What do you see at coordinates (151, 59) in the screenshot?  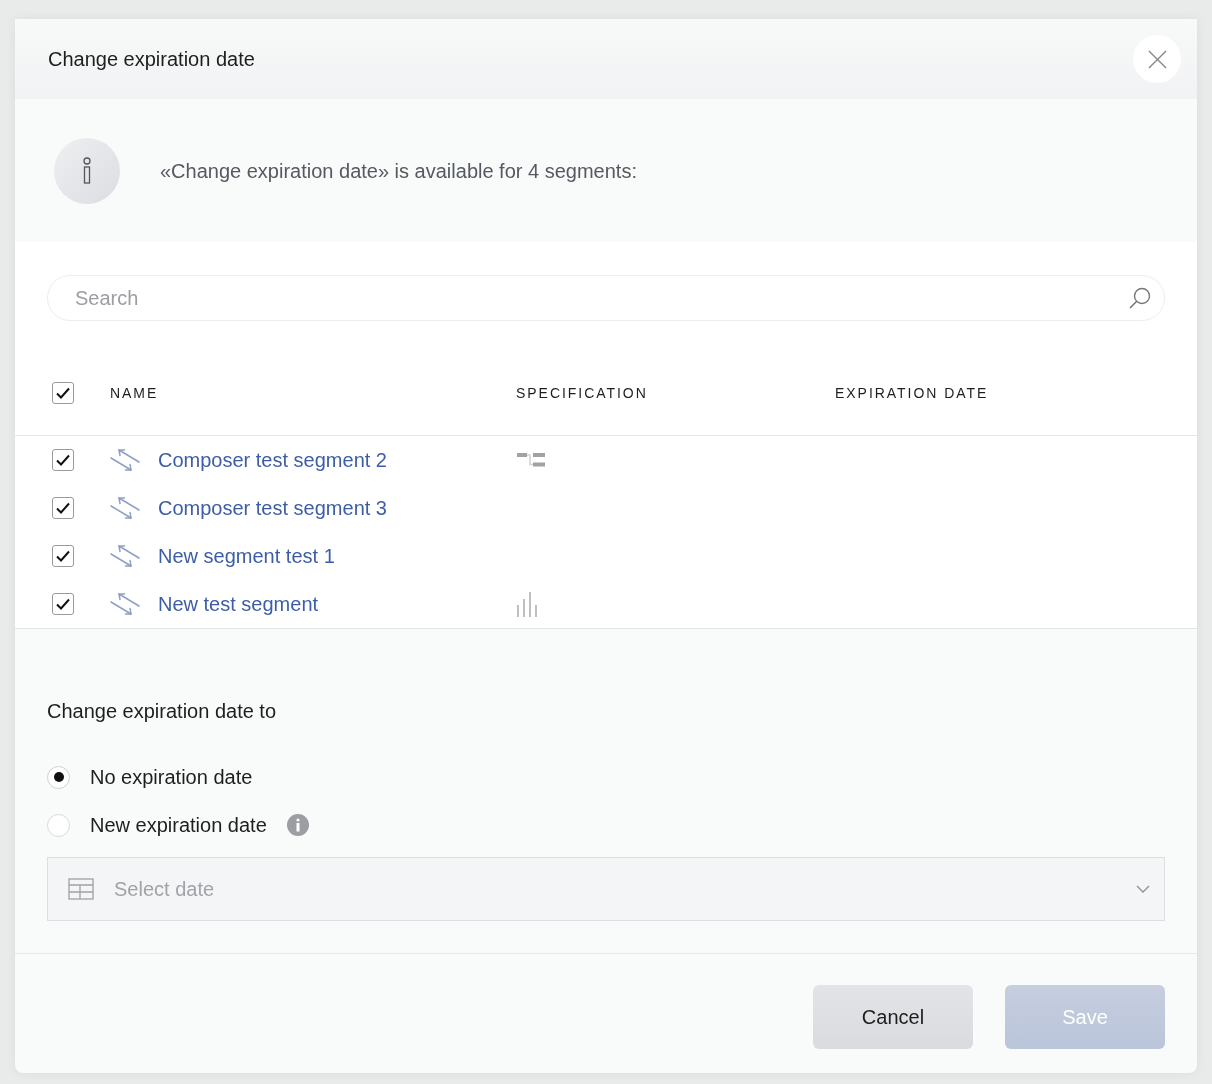 I see `dialog-title: Change expiration date` at bounding box center [151, 59].